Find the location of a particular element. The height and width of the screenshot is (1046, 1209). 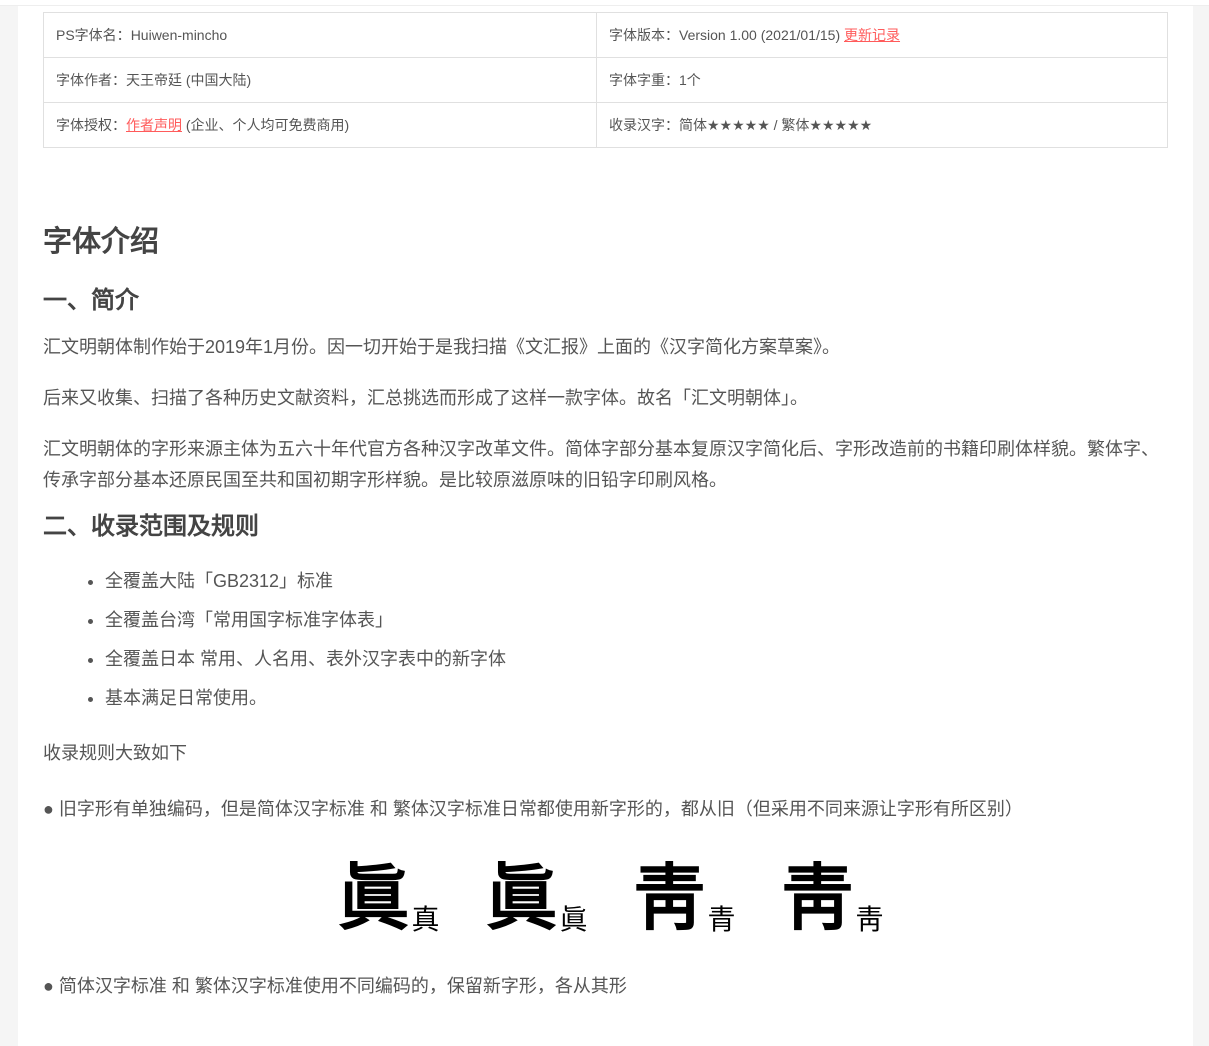

label: PS字体名： is located at coordinates (93, 35).